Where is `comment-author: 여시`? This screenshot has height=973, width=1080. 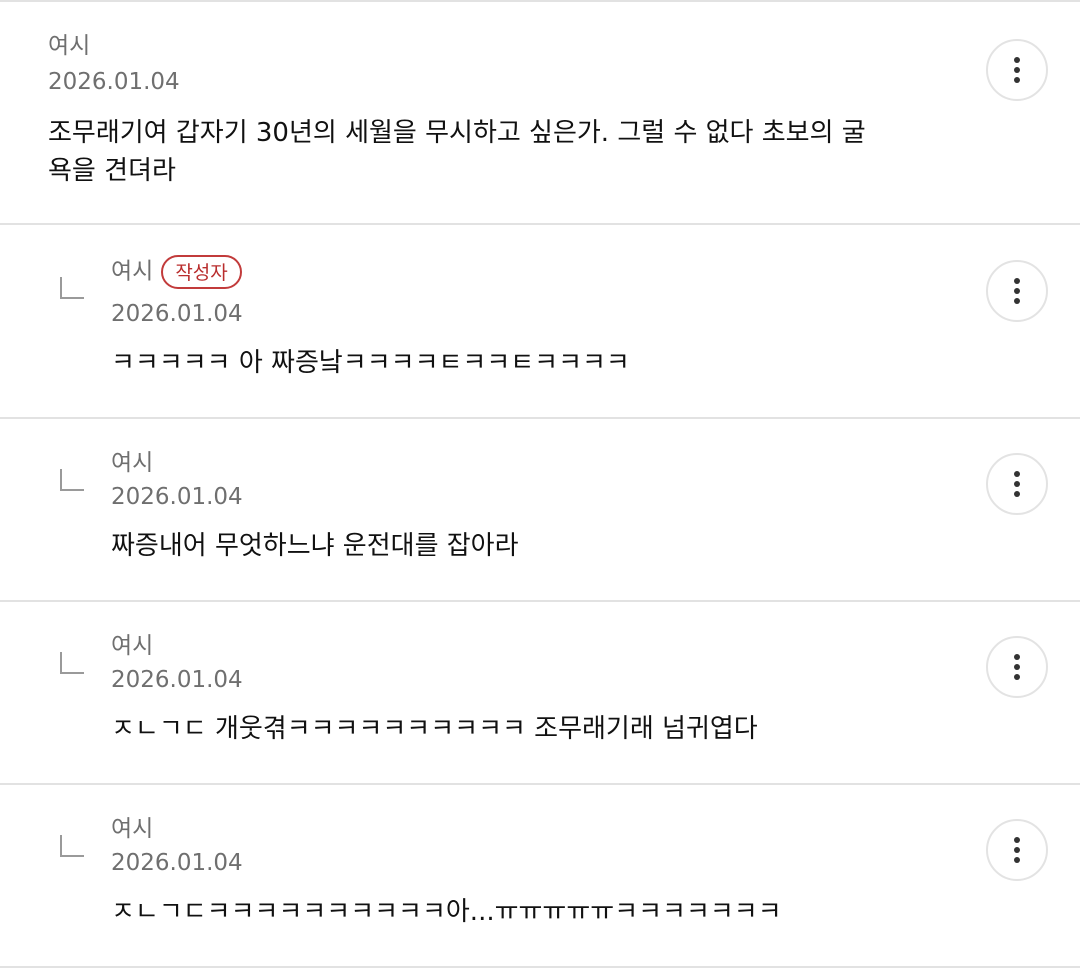
comment-author: 여시 is located at coordinates (69, 46).